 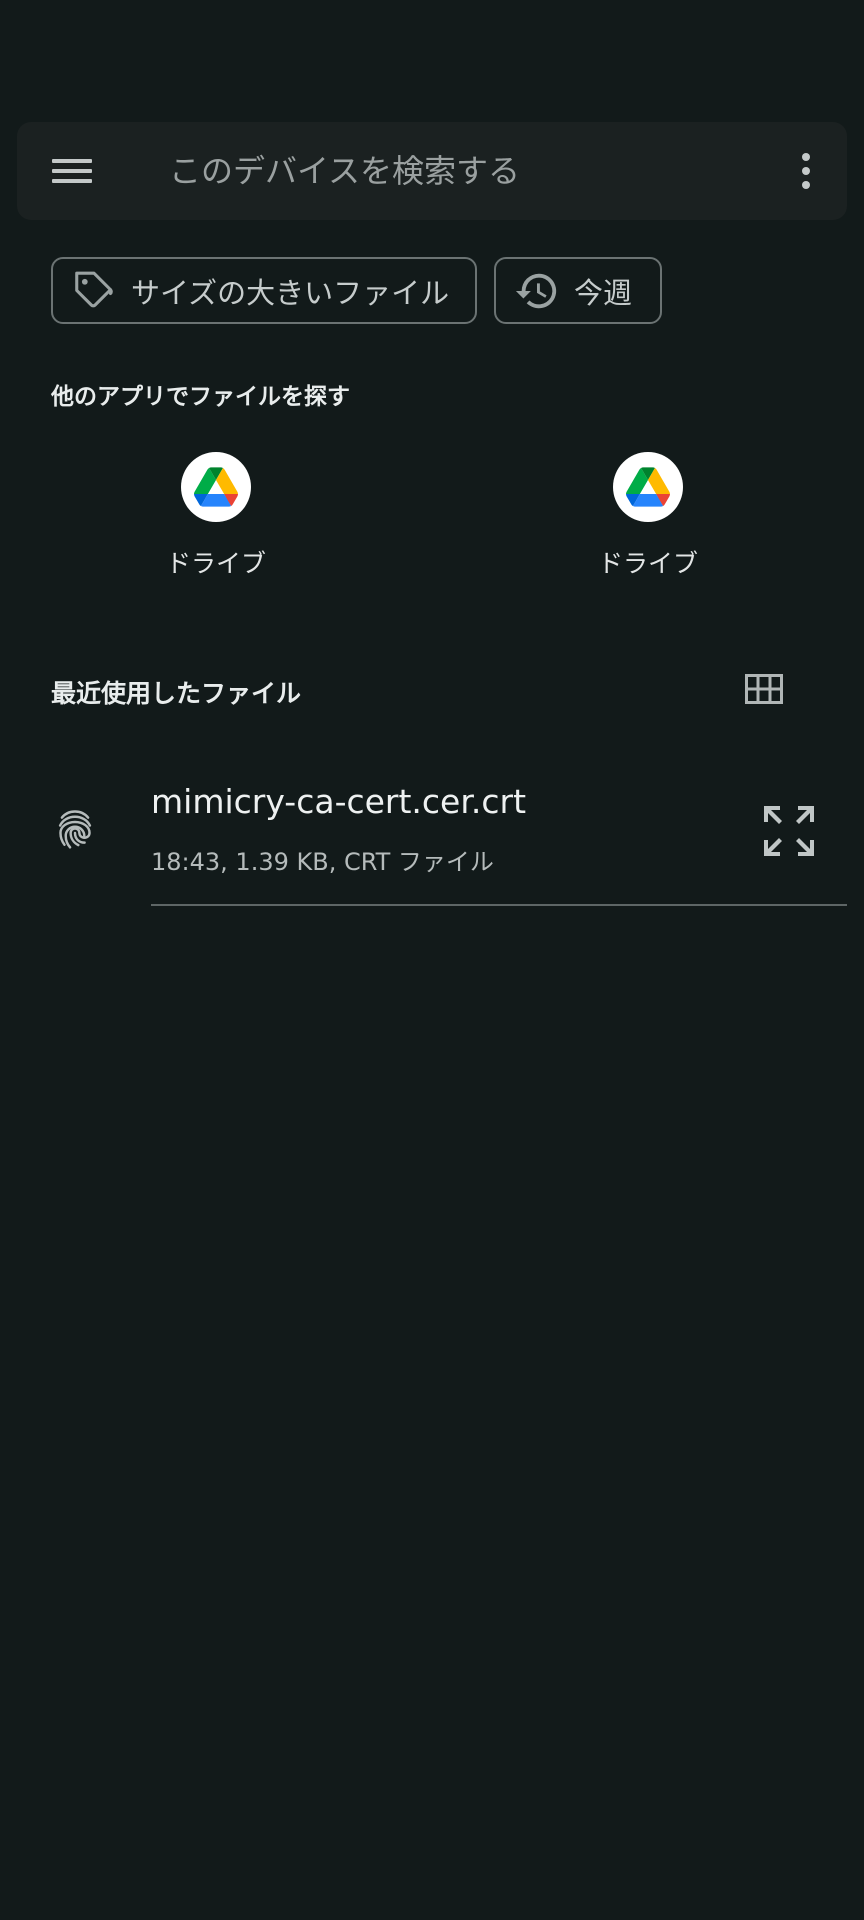 What do you see at coordinates (344, 171) in the screenshot?
I see `search-input: このデバイスを検索する` at bounding box center [344, 171].